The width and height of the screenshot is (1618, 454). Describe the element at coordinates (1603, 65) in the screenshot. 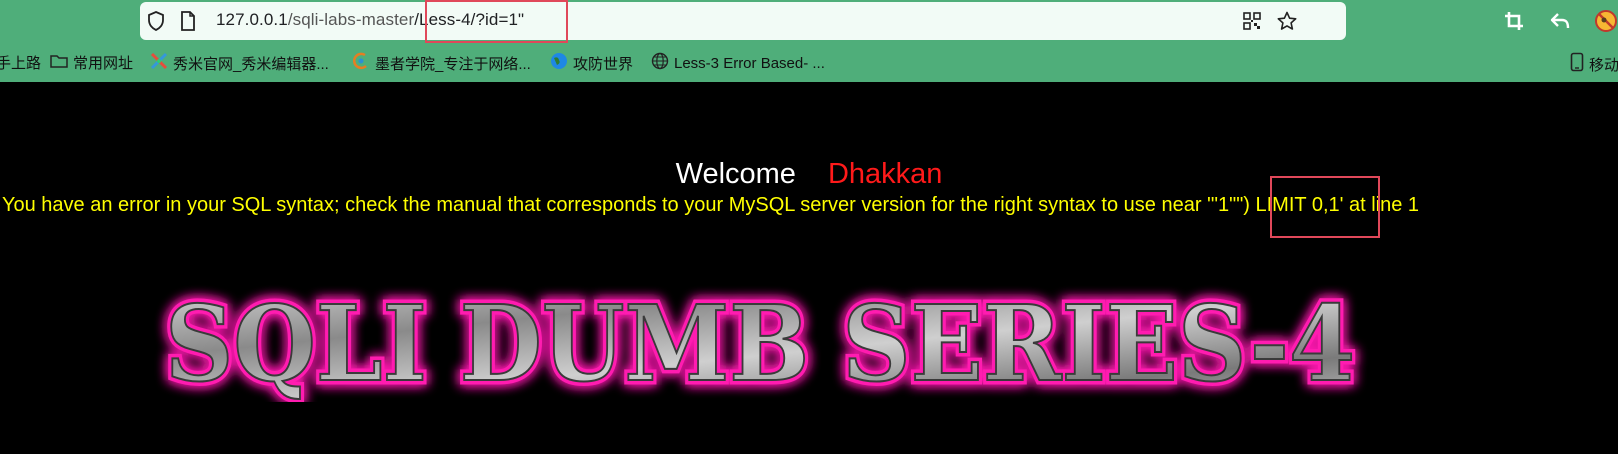

I see `bookmark-label: 移动` at that location.